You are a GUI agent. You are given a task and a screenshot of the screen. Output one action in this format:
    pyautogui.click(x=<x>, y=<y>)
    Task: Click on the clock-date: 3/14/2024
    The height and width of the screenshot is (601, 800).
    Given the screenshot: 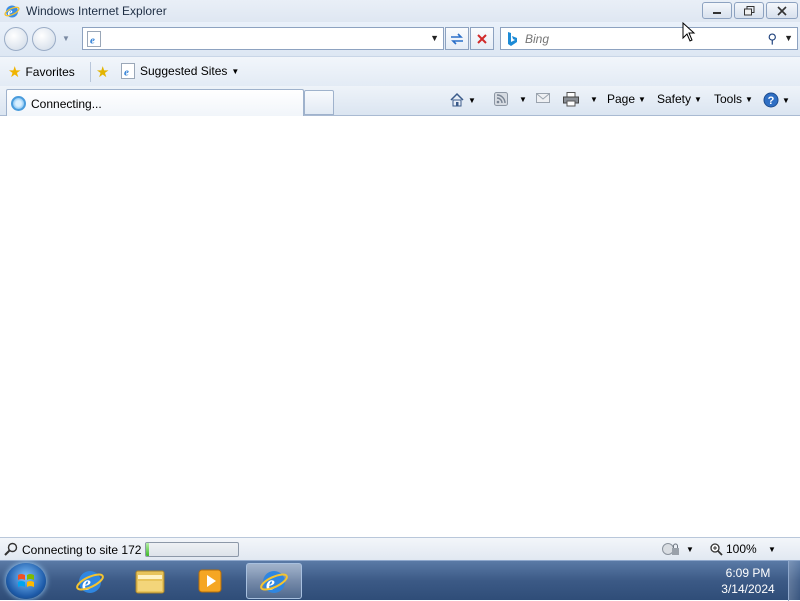 What is the action you would take?
    pyautogui.click(x=748, y=589)
    